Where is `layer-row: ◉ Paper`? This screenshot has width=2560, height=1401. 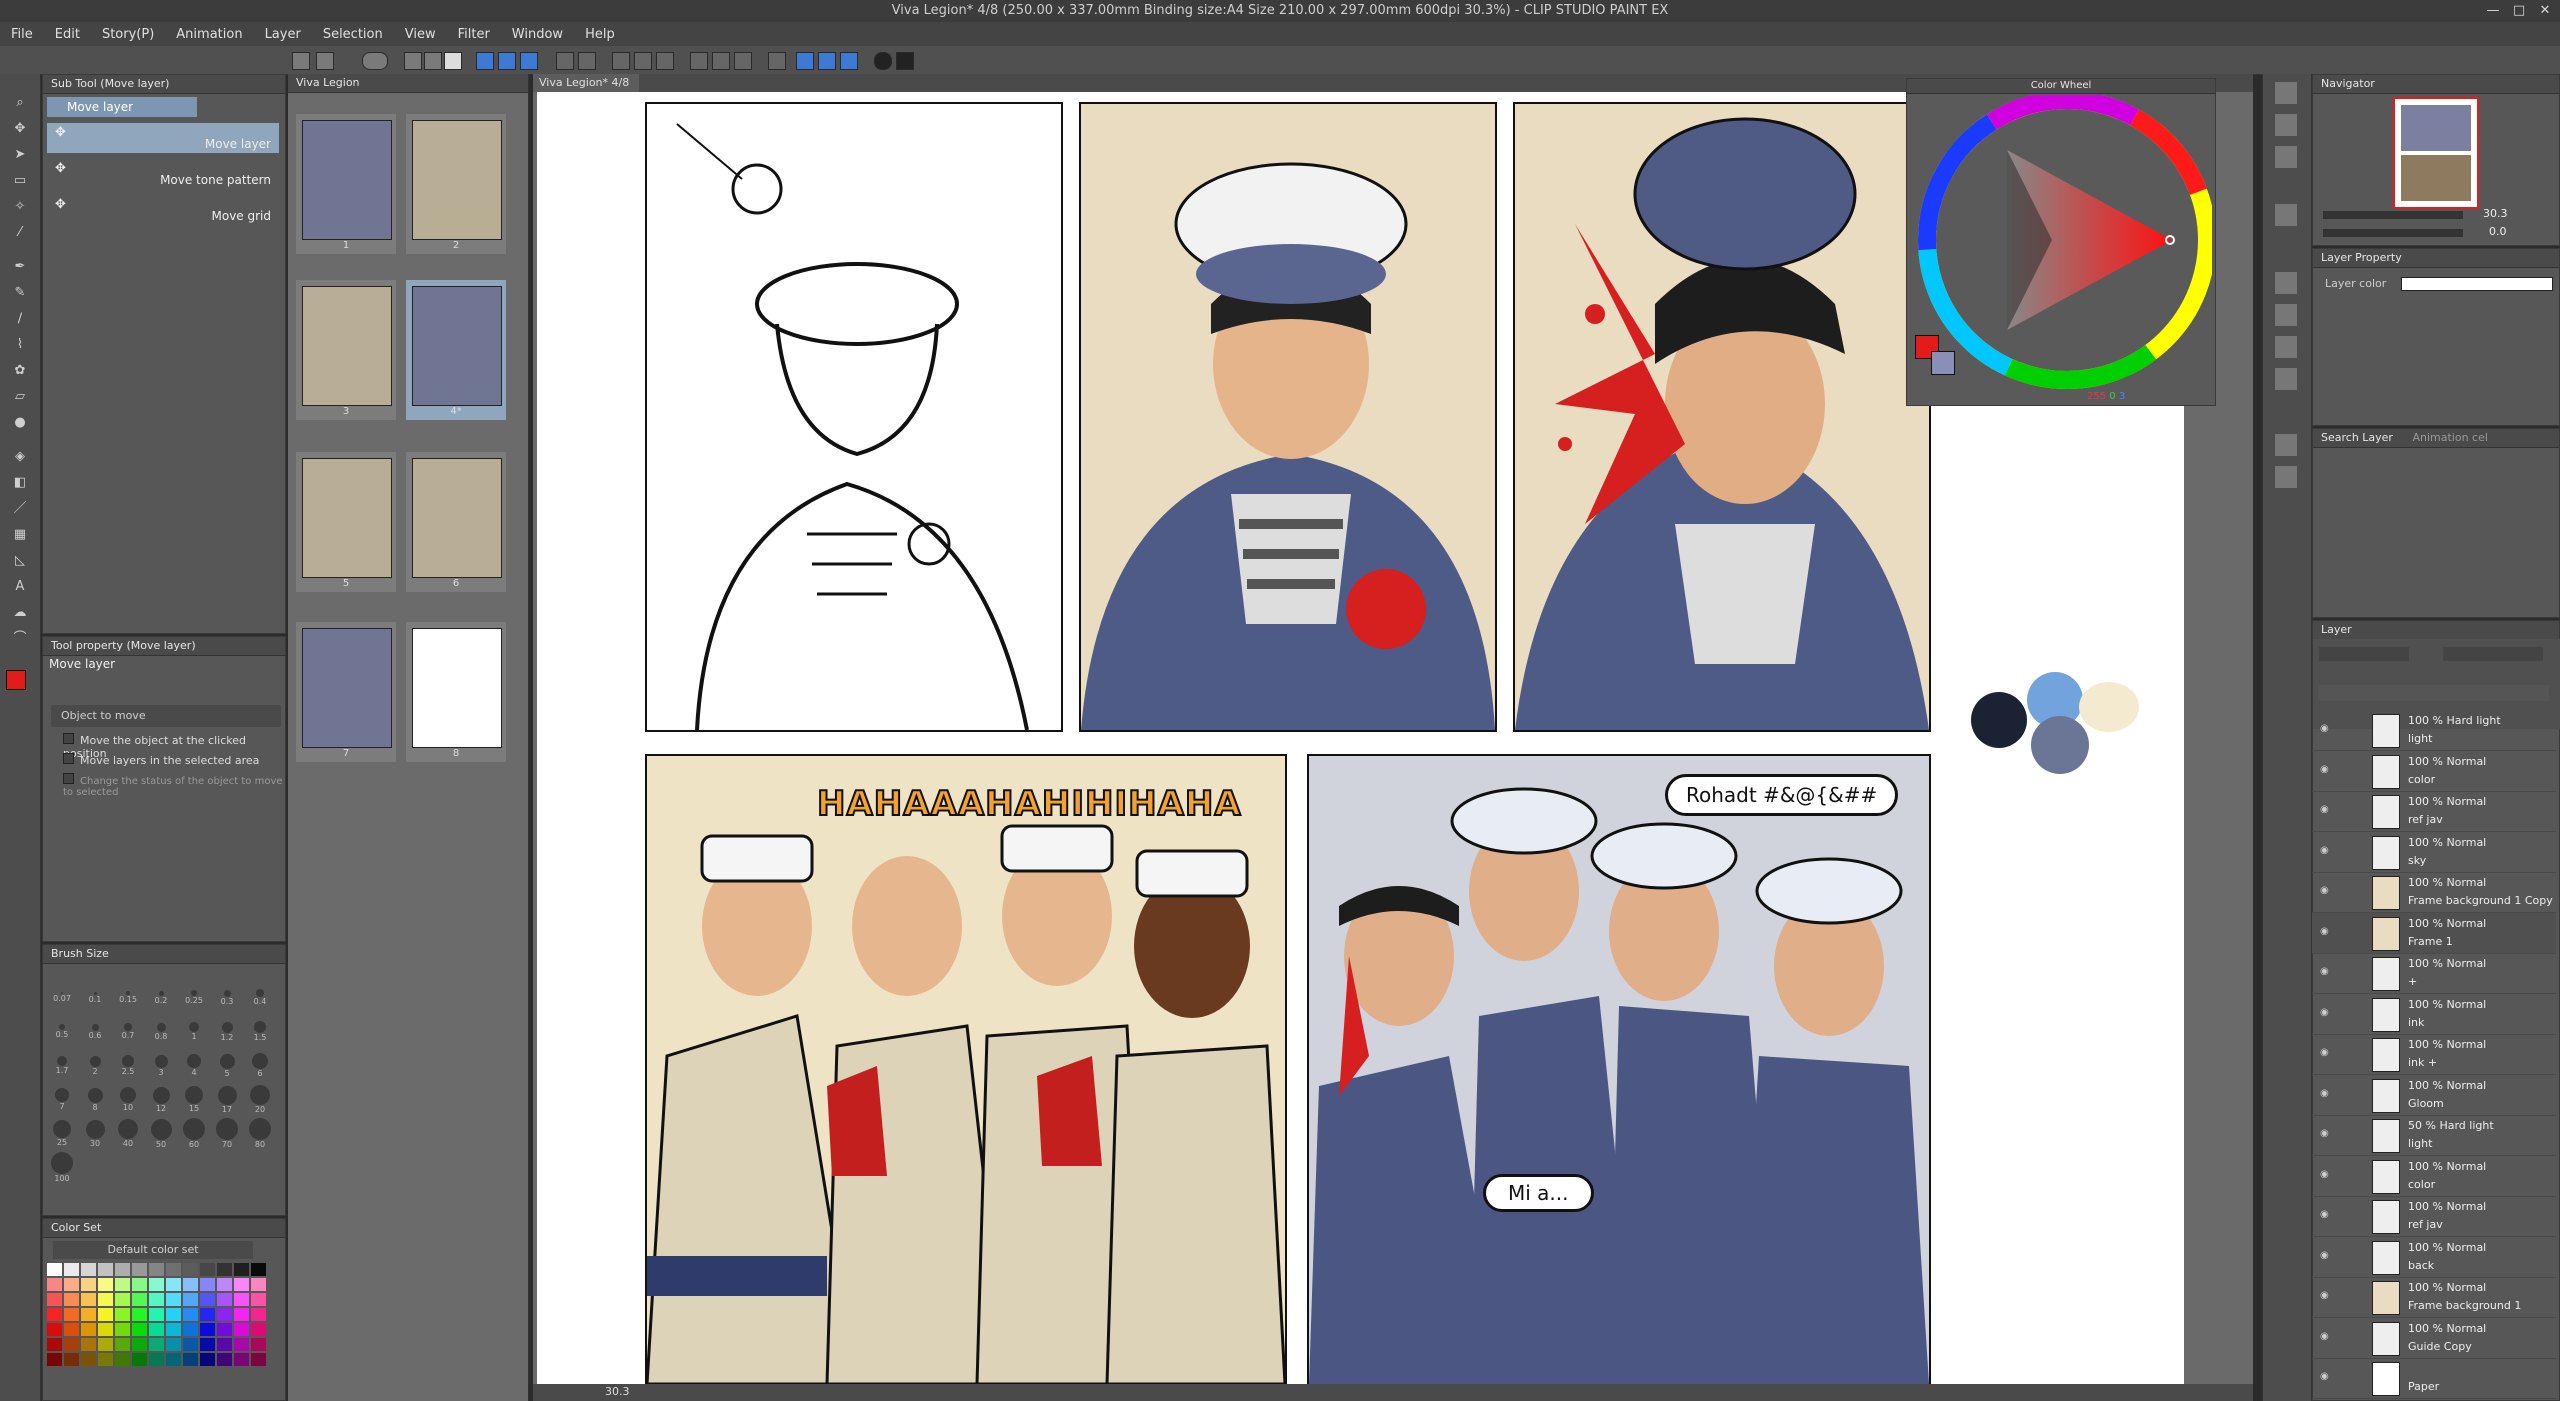
layer-row: ◉ Paper is located at coordinates (2434, 1378).